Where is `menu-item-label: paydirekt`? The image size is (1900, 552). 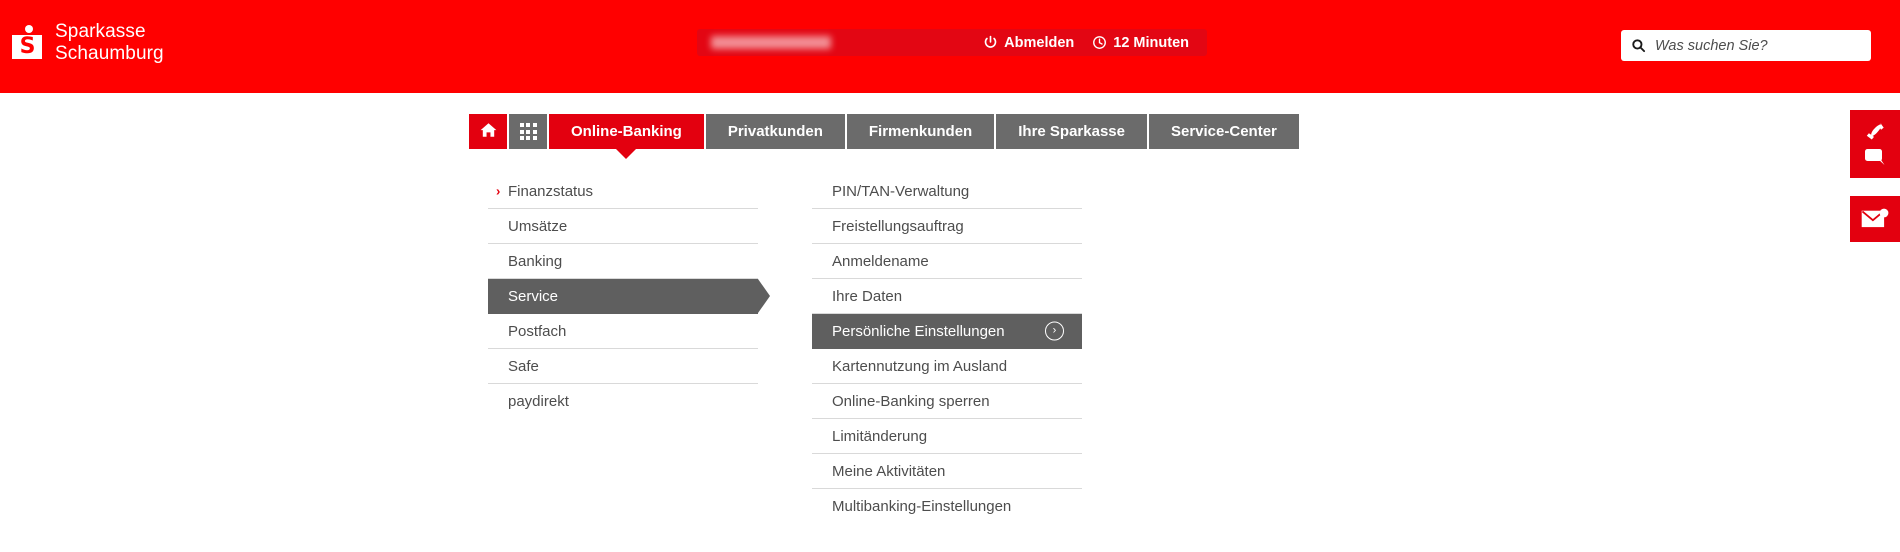
menu-item-label: paydirekt is located at coordinates (538, 401).